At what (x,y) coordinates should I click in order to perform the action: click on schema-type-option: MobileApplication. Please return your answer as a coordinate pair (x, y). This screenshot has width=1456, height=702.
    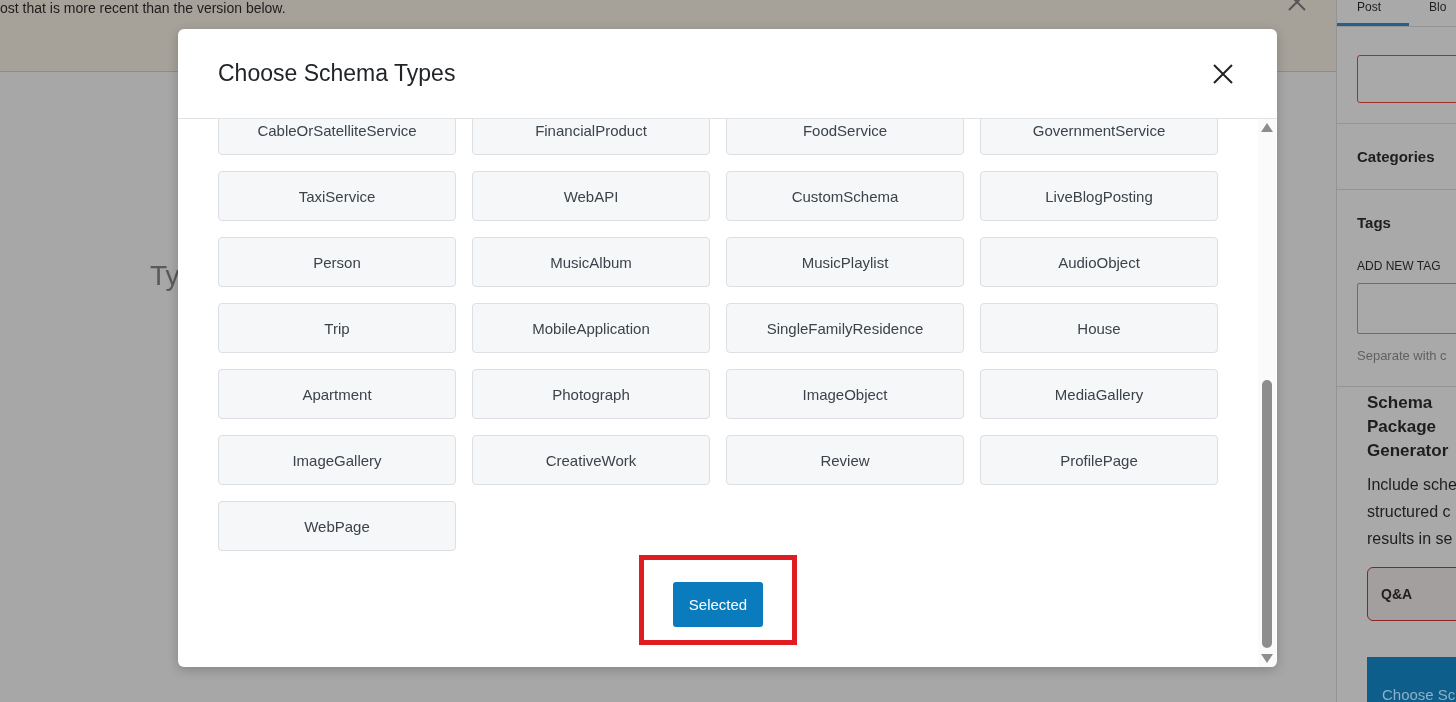
    Looking at the image, I should click on (591, 328).